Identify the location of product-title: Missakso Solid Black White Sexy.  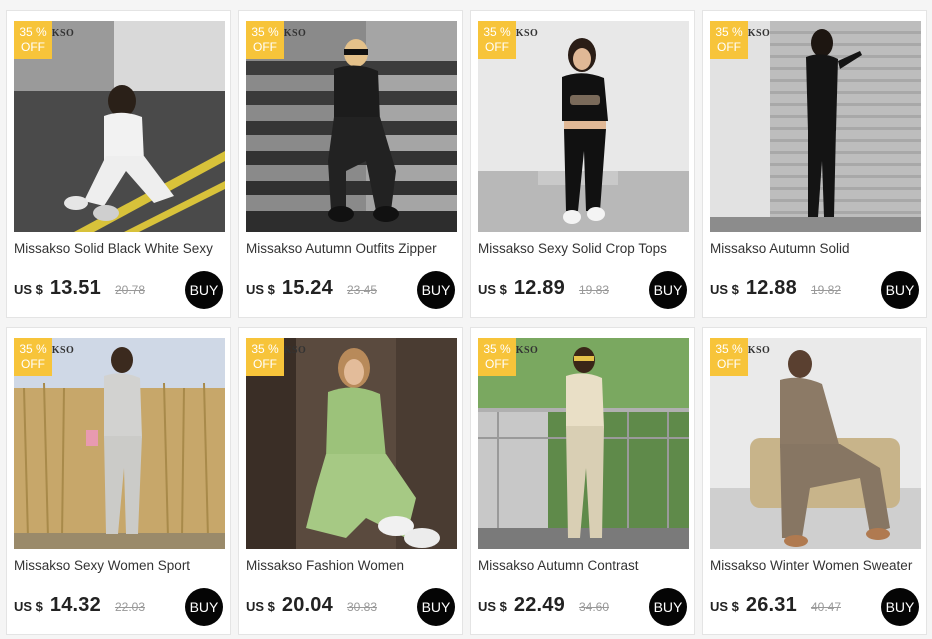
(120, 248).